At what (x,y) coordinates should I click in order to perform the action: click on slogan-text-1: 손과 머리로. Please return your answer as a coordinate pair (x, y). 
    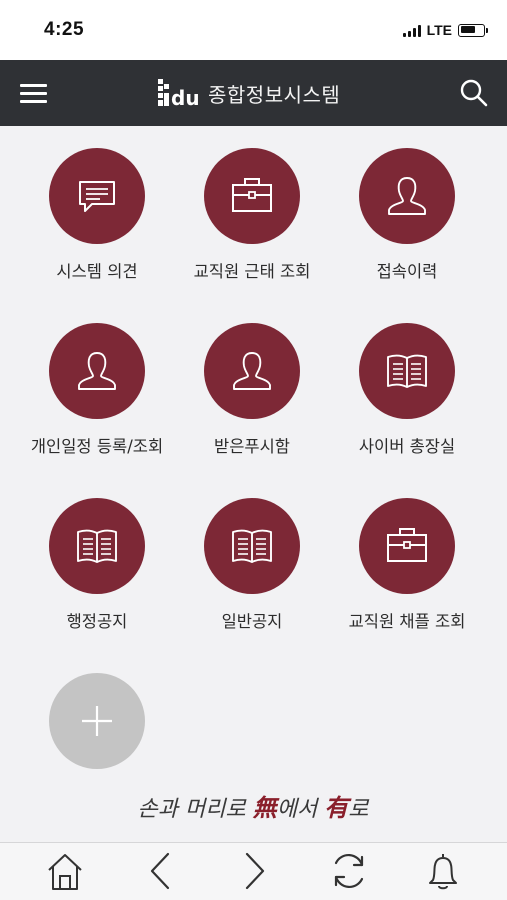
    Looking at the image, I should click on (195, 809).